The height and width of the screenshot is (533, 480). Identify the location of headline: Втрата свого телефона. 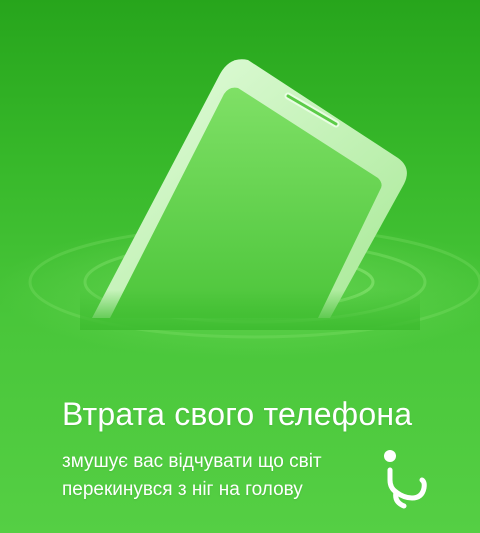
(237, 414).